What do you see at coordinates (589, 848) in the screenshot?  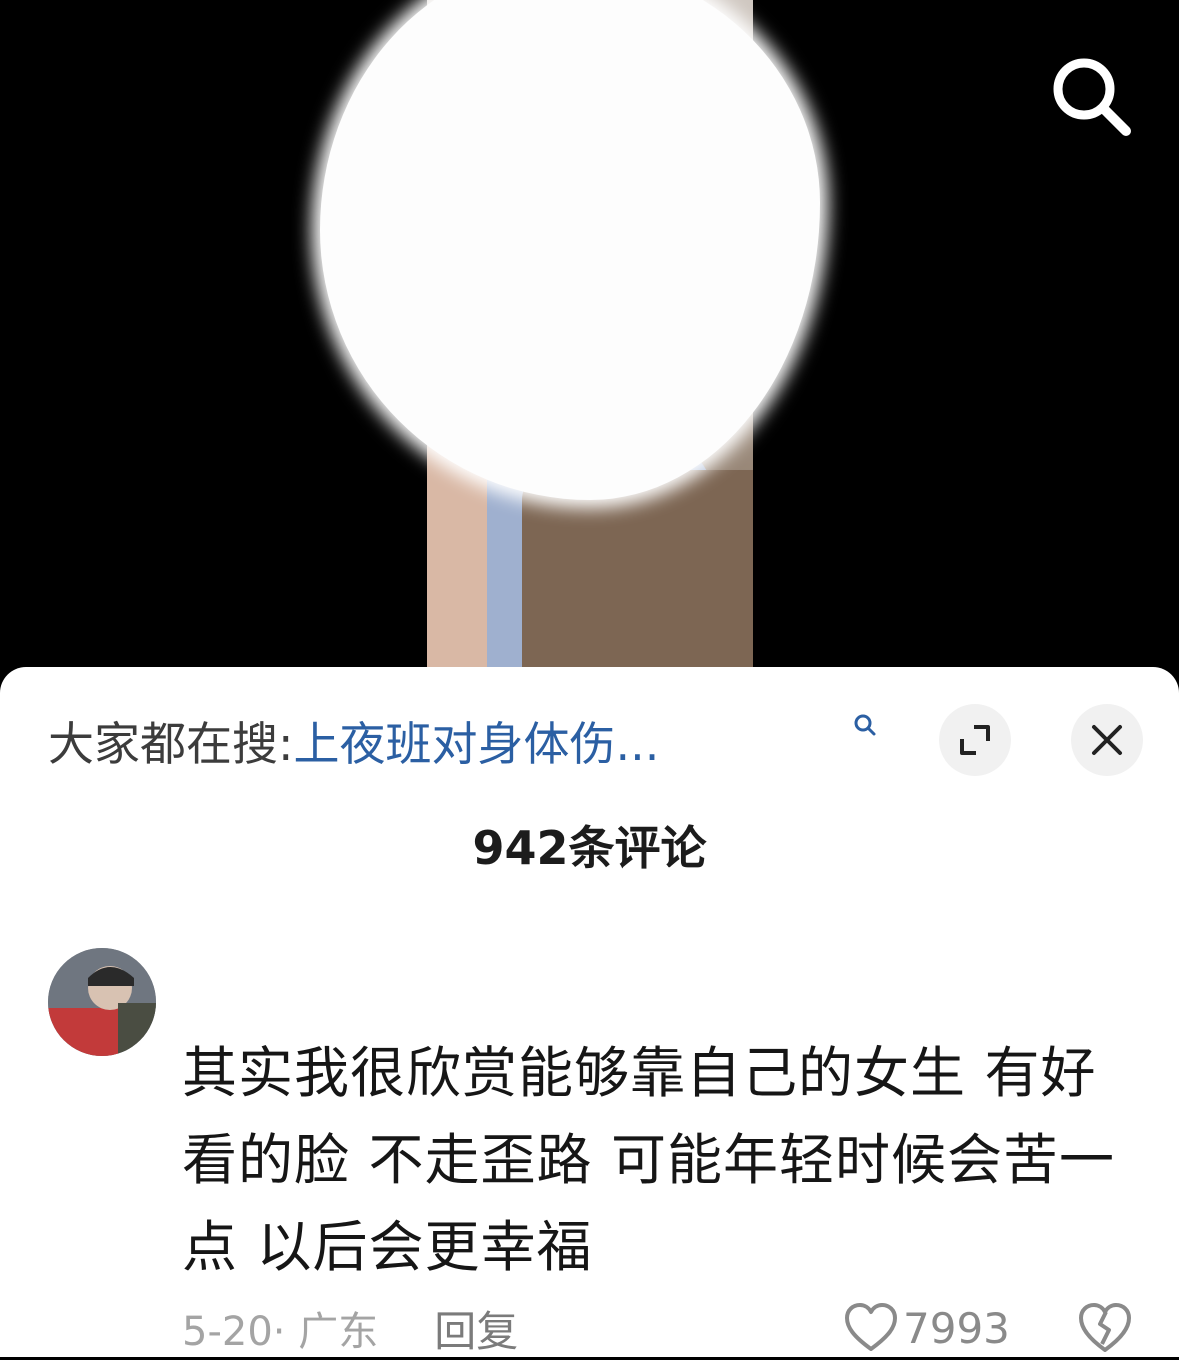 I see `comment-count: 942条评论` at bounding box center [589, 848].